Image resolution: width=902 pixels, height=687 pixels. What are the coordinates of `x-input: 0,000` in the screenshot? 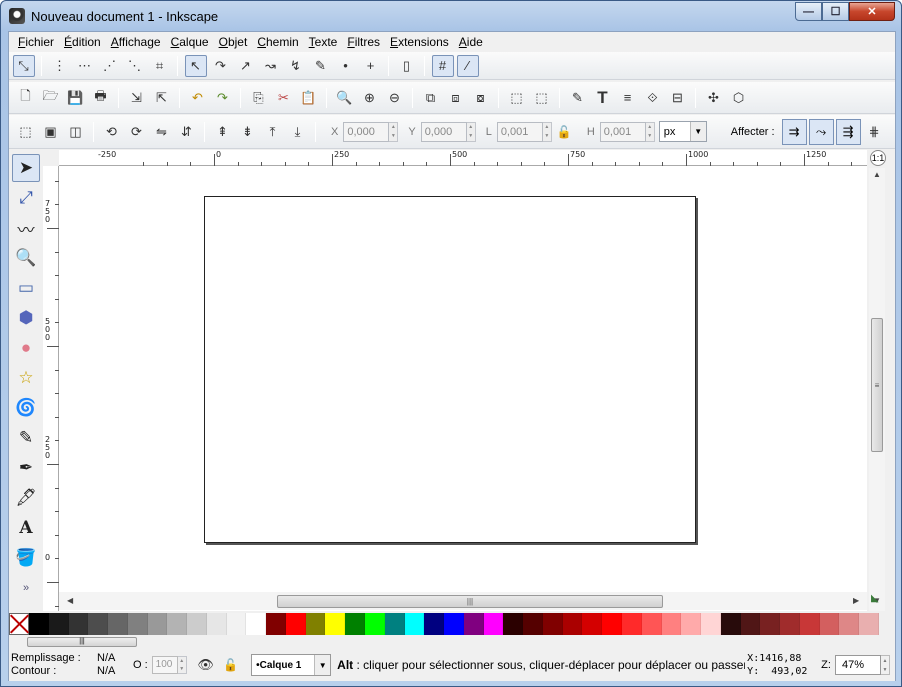 It's located at (366, 131).